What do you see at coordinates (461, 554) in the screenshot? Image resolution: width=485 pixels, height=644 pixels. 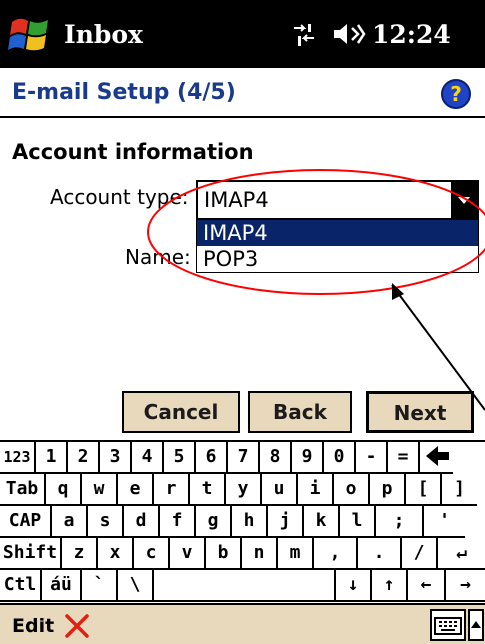 I see `key-enter: ↵` at bounding box center [461, 554].